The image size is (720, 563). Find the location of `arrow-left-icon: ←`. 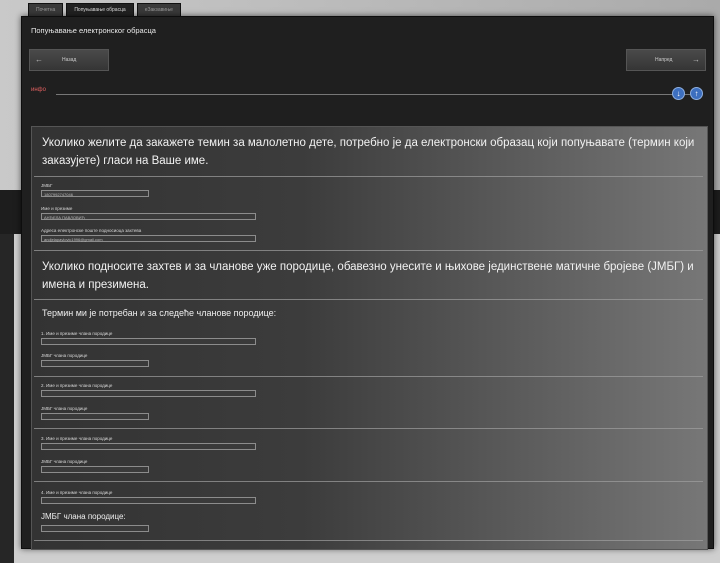

arrow-left-icon: ← is located at coordinates (39, 59).